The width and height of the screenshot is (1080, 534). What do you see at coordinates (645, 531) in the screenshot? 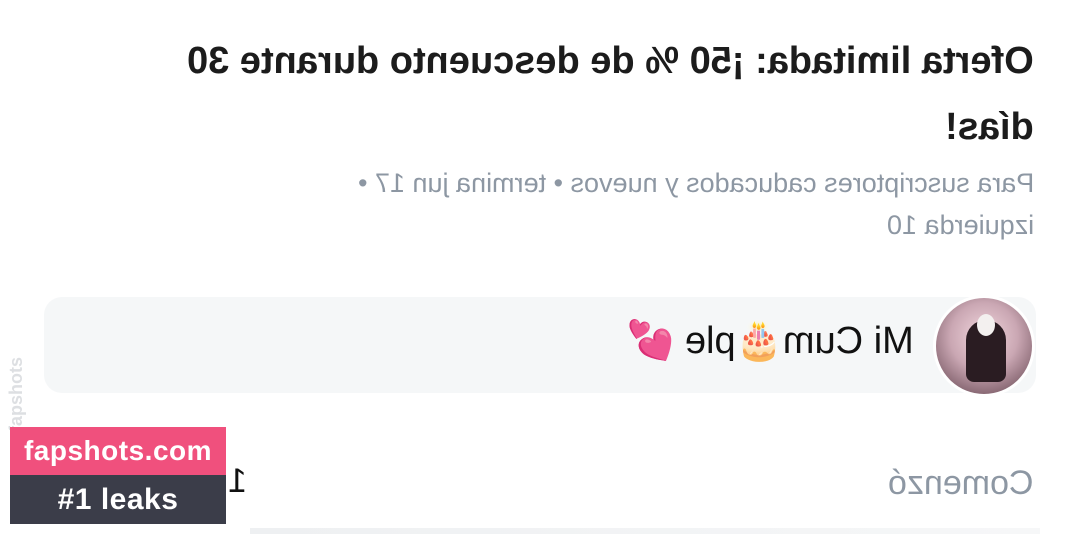
I see `divider` at bounding box center [645, 531].